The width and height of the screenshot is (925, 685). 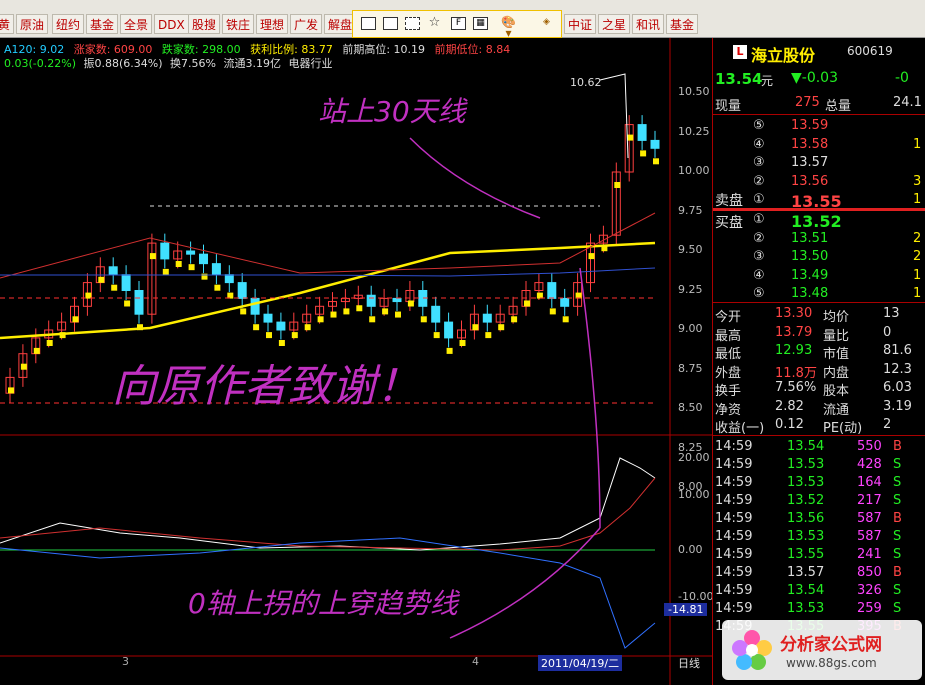 What do you see at coordinates (480, 23) in the screenshot?
I see `grid-icon: ▦` at bounding box center [480, 23].